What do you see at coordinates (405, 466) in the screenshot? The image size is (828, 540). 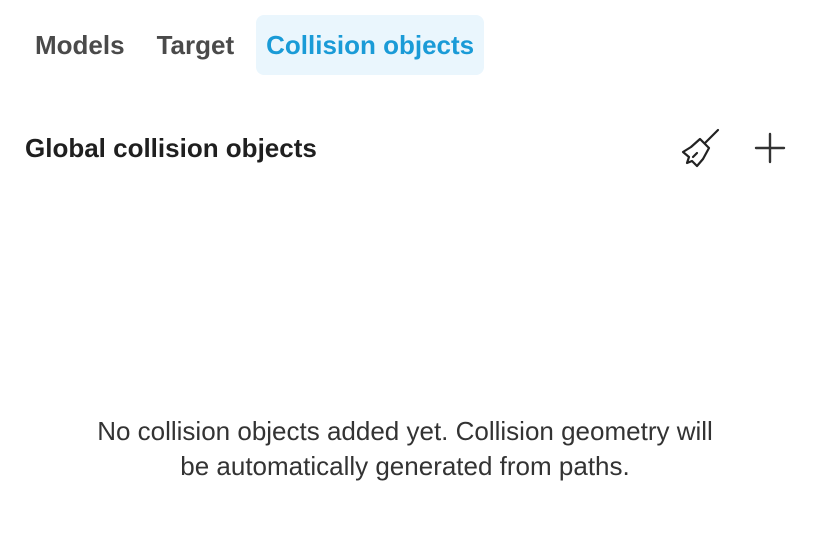 I see `empty-state-line-2: be automatically generated from paths.` at bounding box center [405, 466].